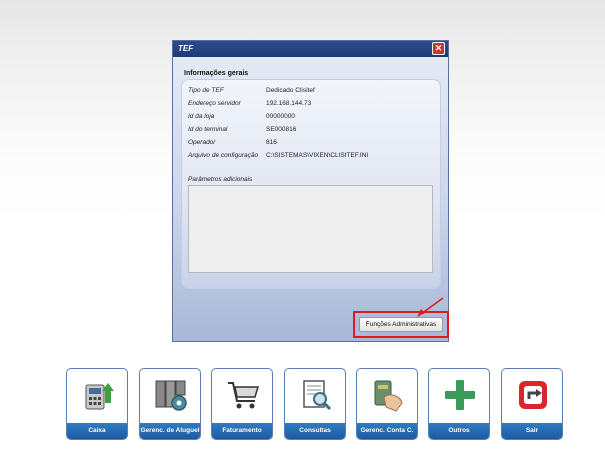  Describe the element at coordinates (313, 118) in the screenshot. I see `info-row: Id da loja 00000000` at that location.